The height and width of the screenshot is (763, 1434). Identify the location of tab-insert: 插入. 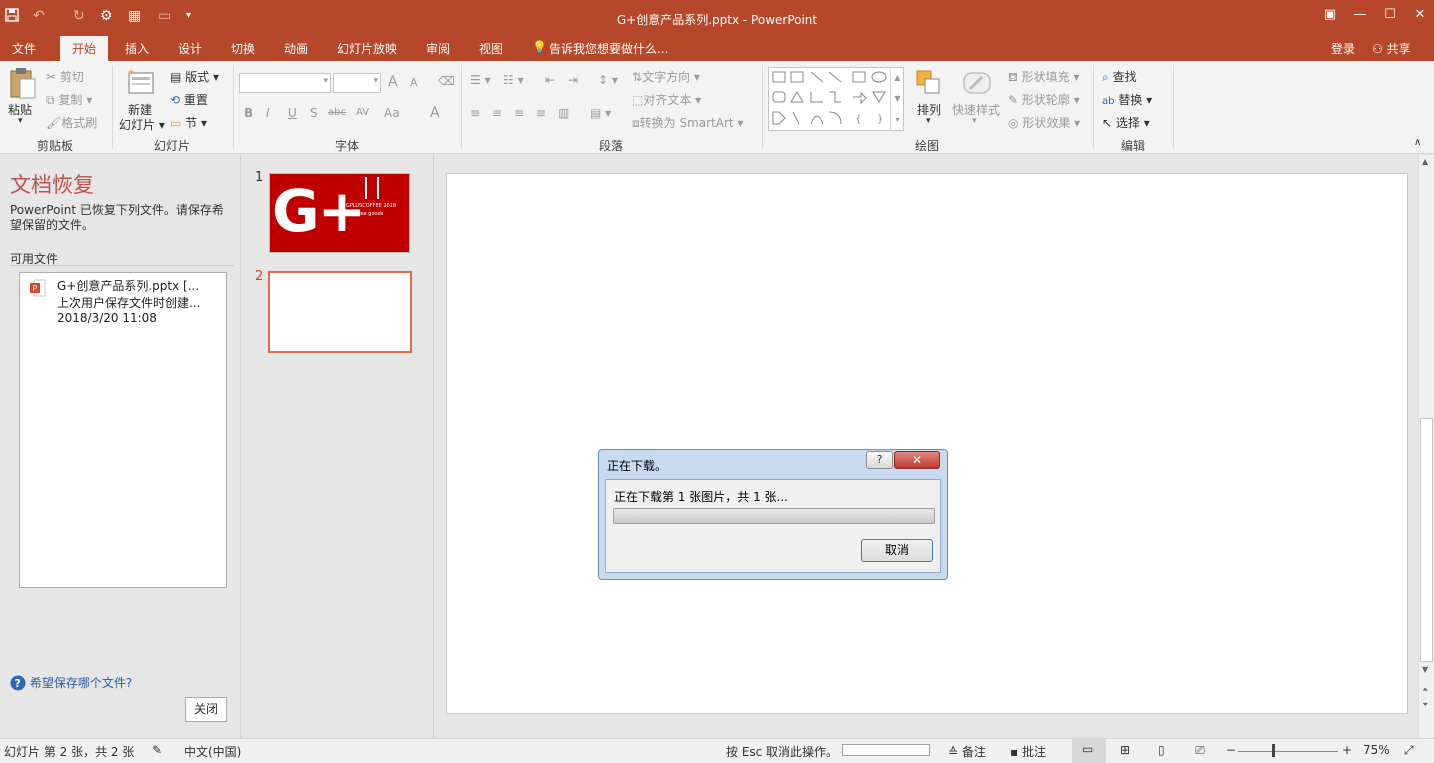
(137, 48).